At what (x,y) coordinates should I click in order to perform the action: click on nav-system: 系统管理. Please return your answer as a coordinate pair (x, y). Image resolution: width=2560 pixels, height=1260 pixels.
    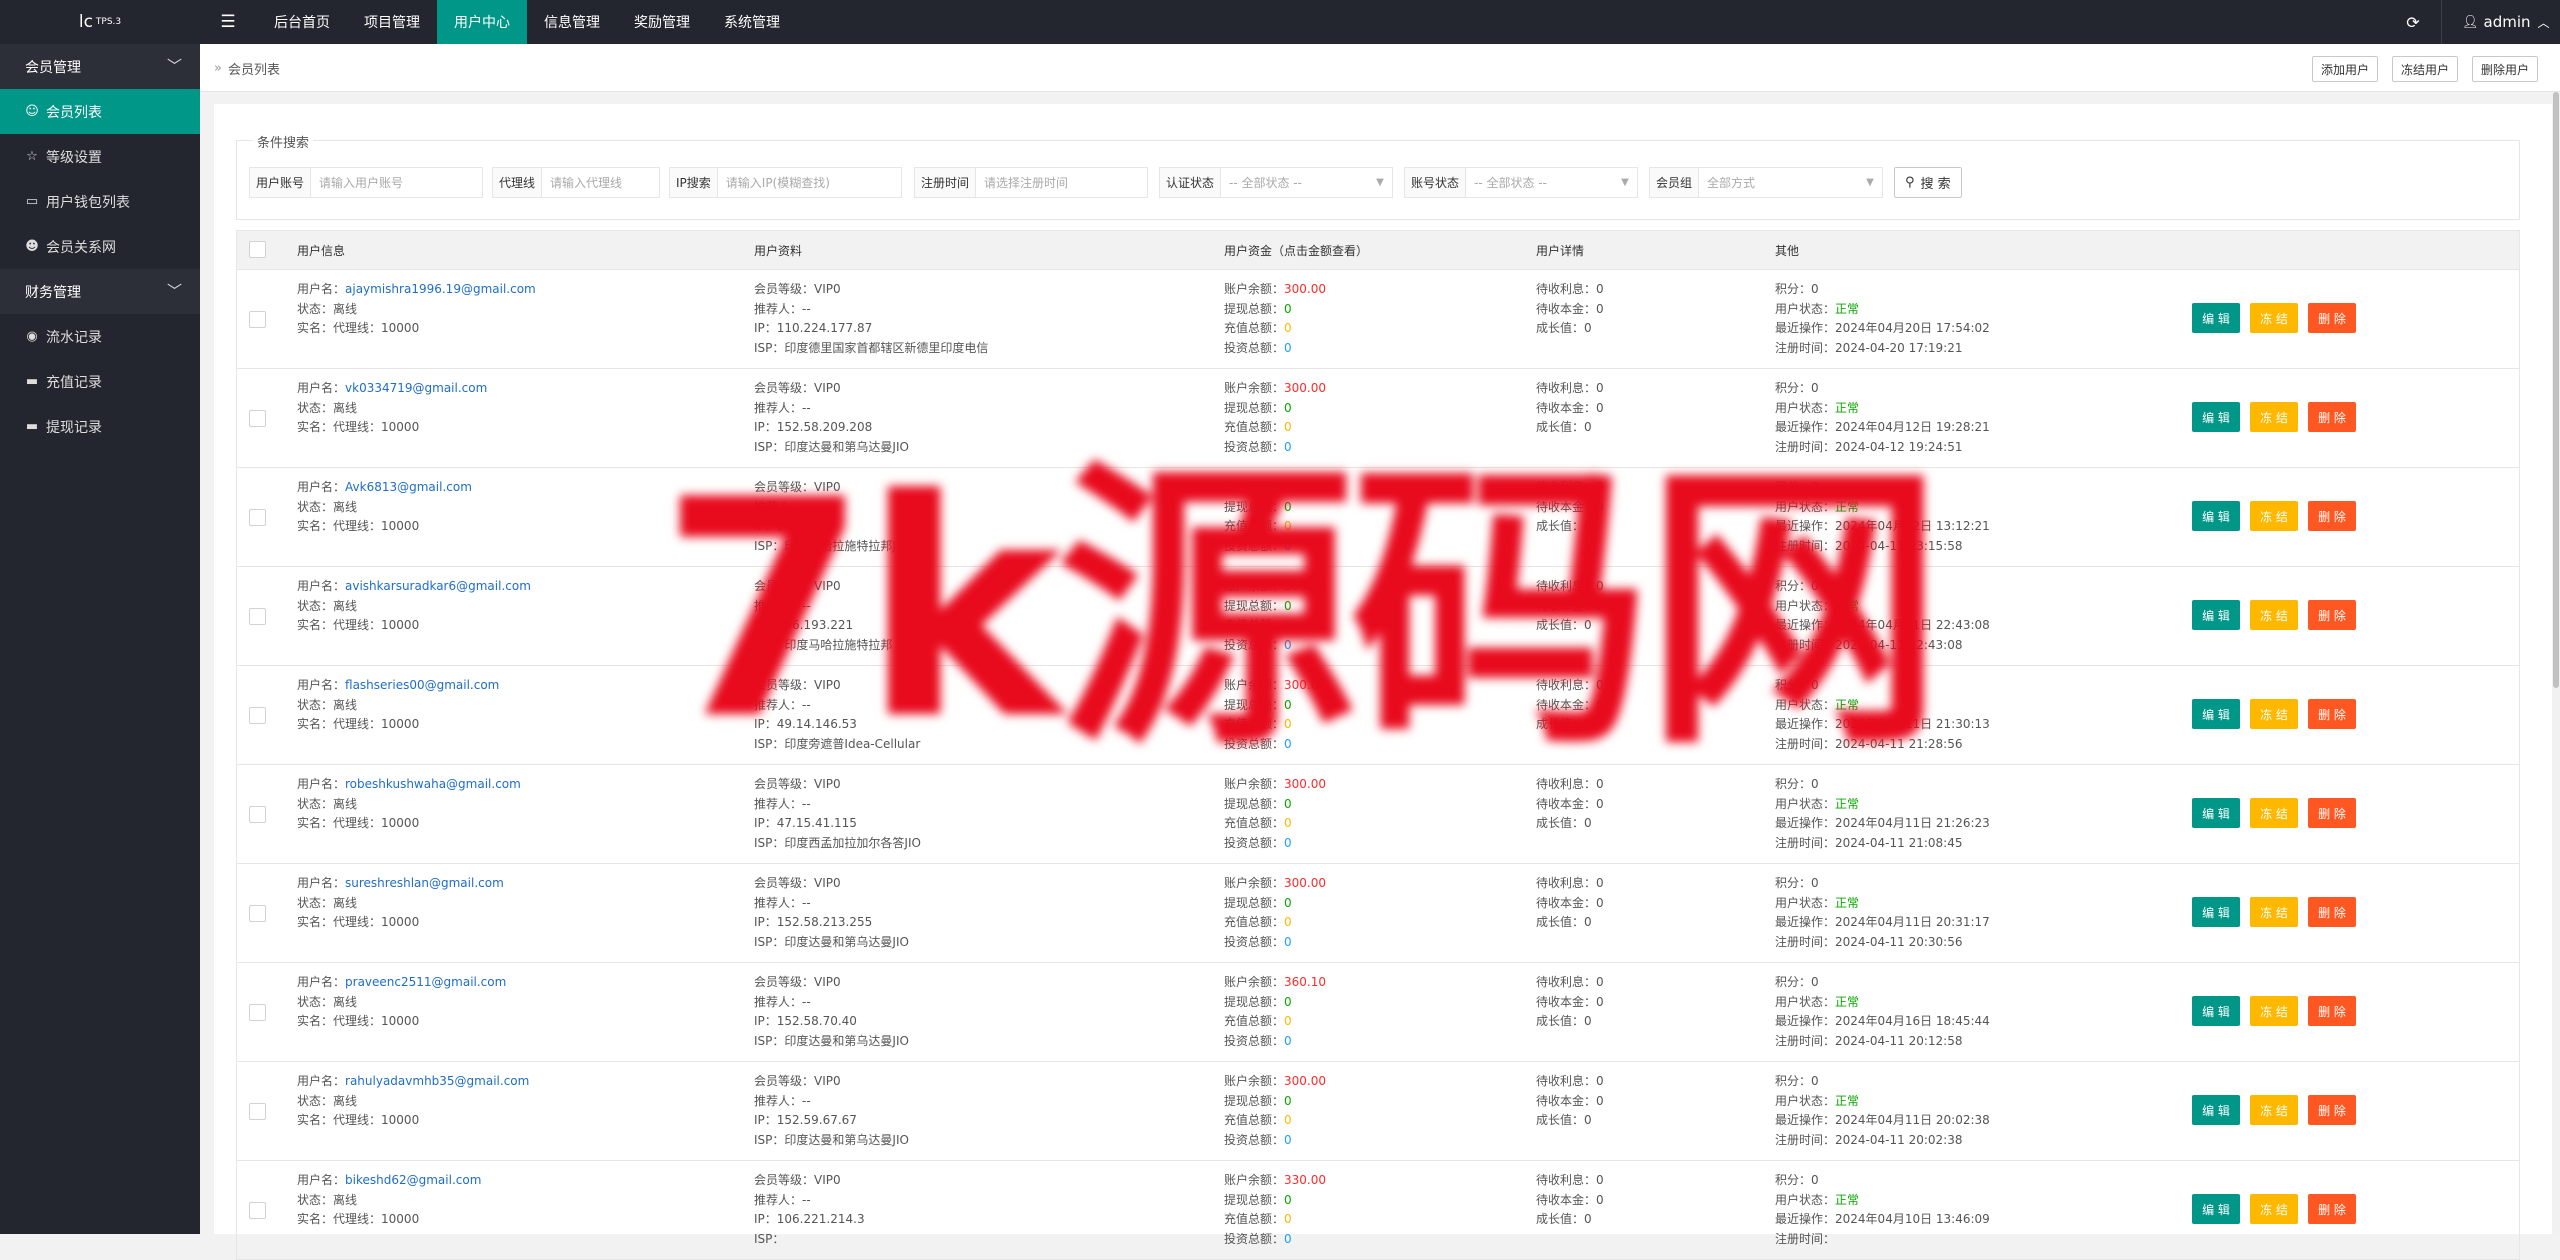
    Looking at the image, I should click on (752, 22).